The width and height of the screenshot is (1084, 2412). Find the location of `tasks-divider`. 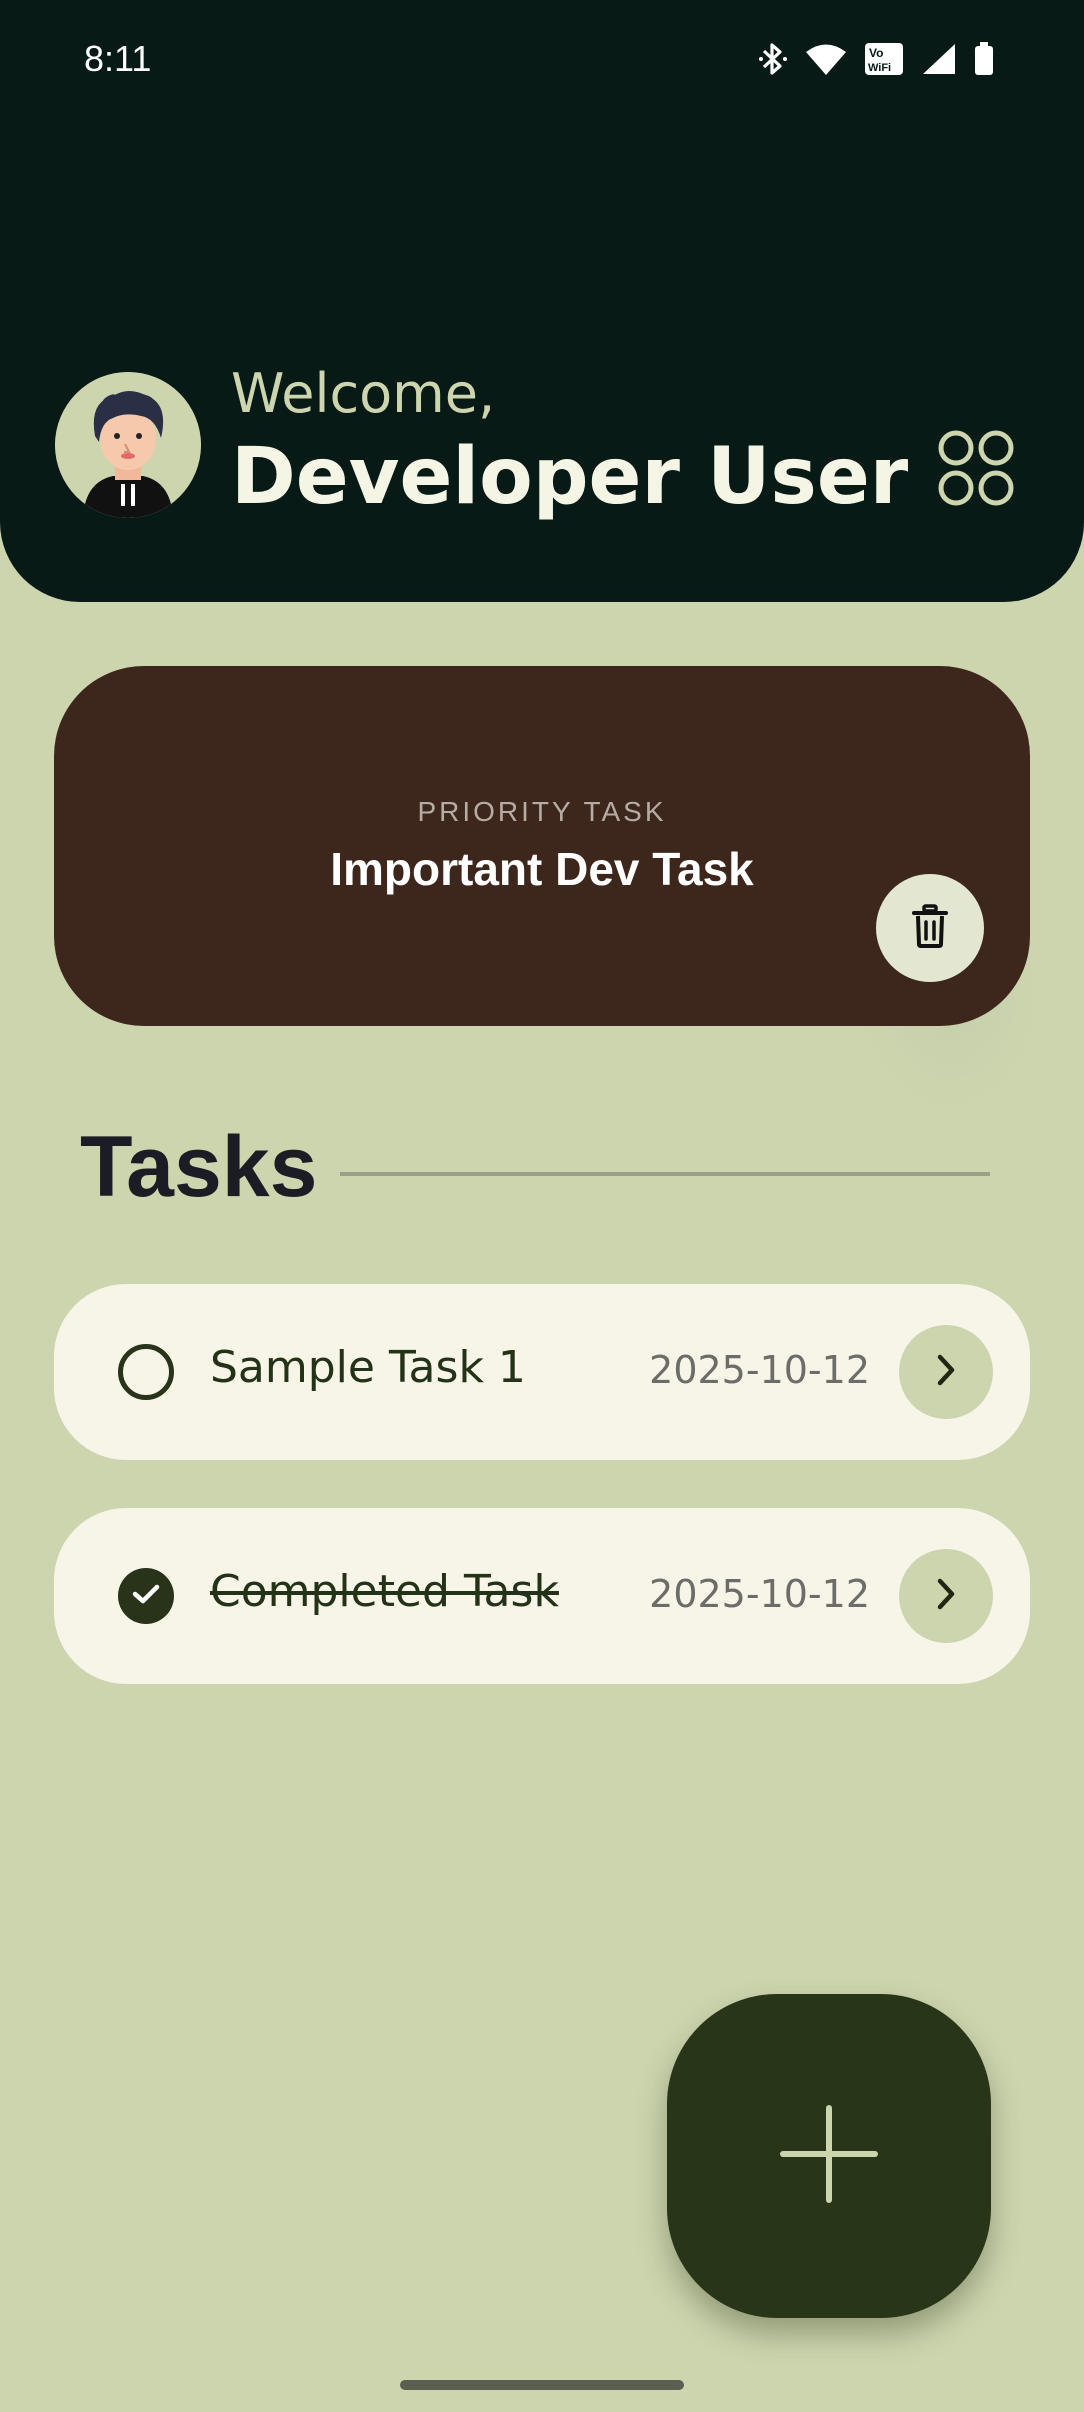

tasks-divider is located at coordinates (665, 1174).